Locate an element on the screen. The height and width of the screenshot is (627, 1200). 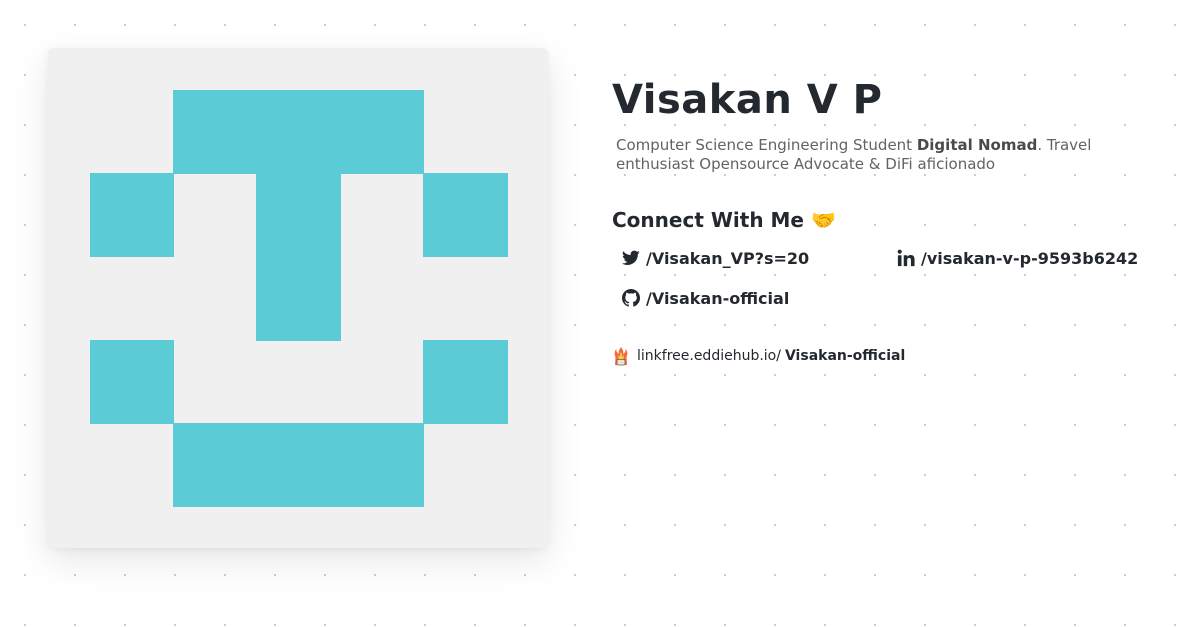
github-icon is located at coordinates (631, 298).